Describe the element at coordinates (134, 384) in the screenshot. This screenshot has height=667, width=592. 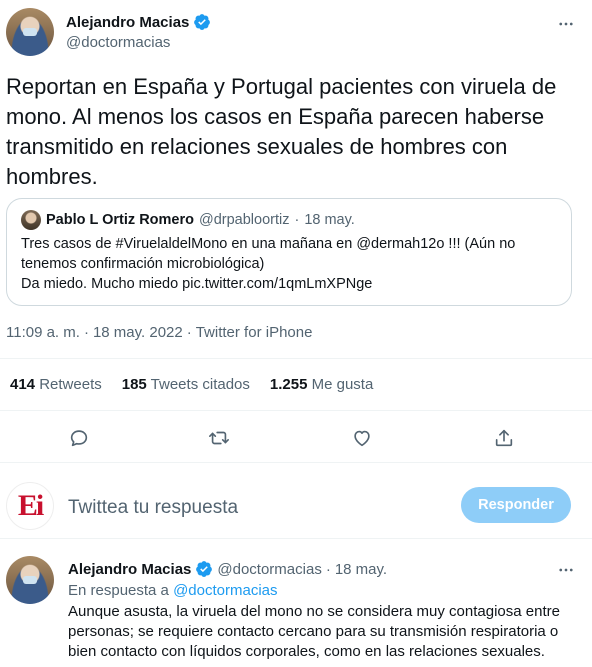
I see `quotes-count: 185` at that location.